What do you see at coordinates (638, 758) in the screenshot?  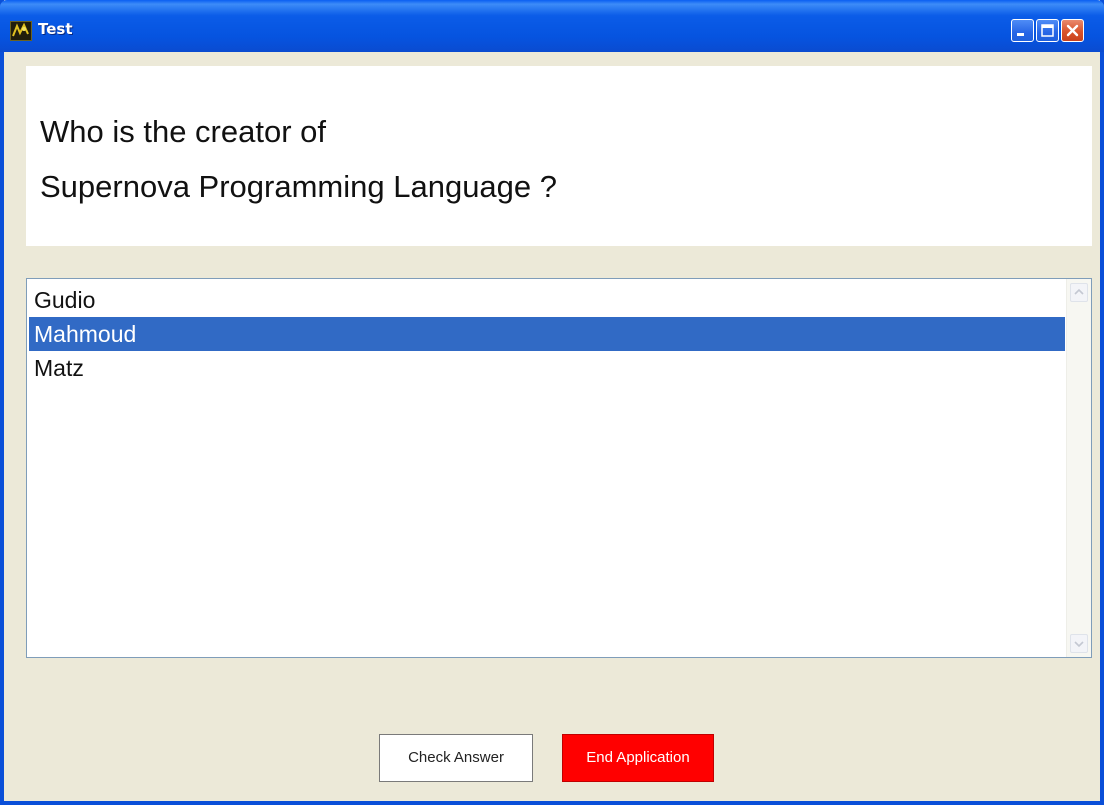 I see `end-application-button: End Application` at bounding box center [638, 758].